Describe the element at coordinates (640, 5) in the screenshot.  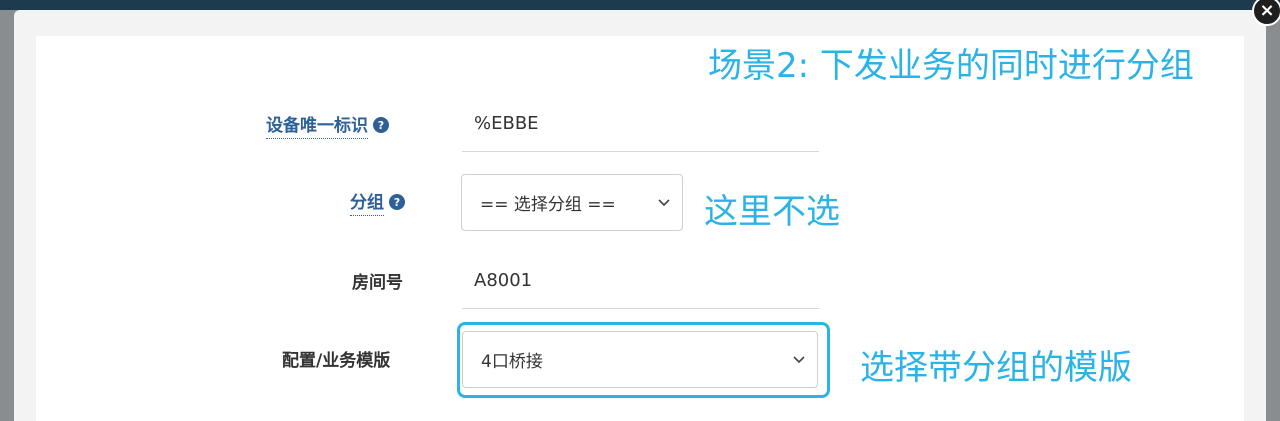
I see `page-header-strip` at that location.